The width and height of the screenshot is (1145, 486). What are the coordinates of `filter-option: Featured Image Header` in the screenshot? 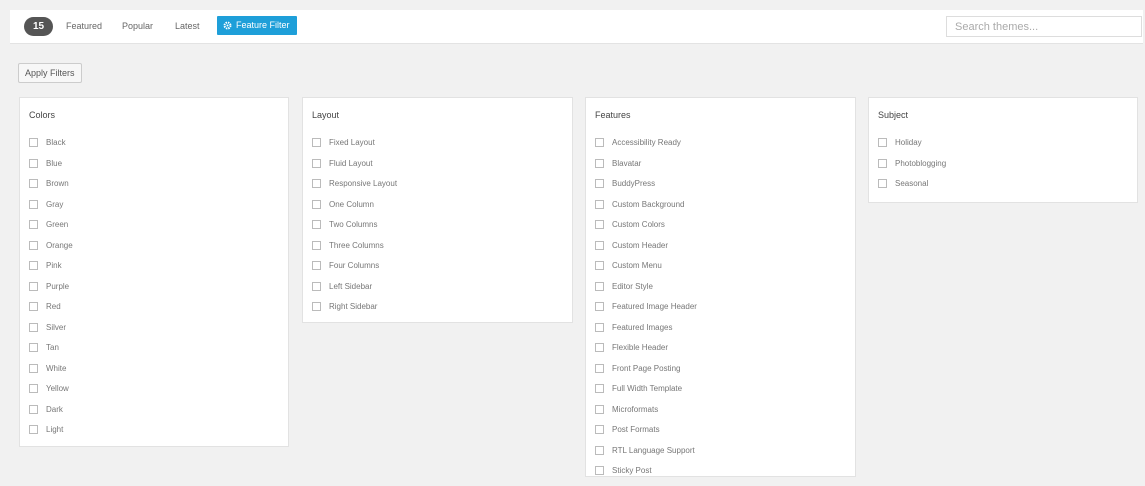 It's located at (646, 311).